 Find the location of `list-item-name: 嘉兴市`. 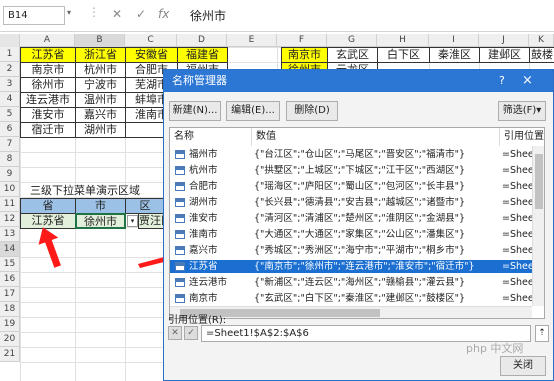

list-item-name: 嘉兴市 is located at coordinates (203, 250).